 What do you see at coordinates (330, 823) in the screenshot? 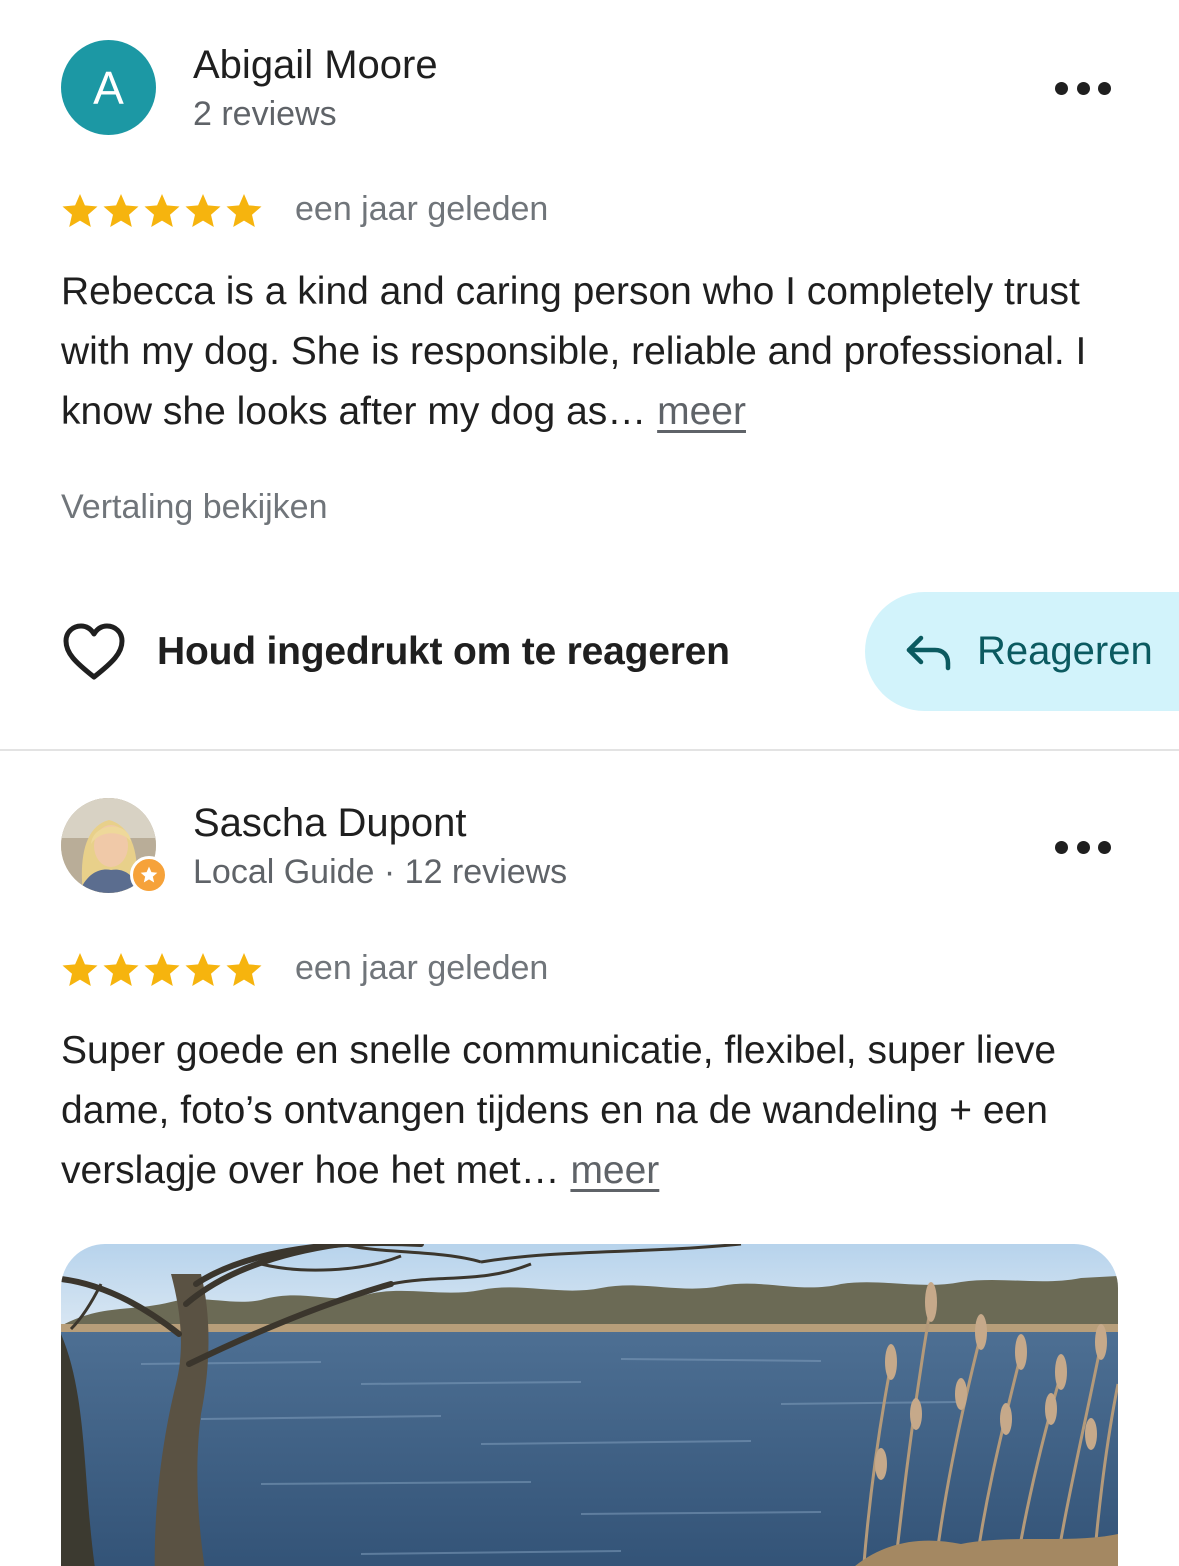
I see `reviewer-name: Sascha Dupont` at bounding box center [330, 823].